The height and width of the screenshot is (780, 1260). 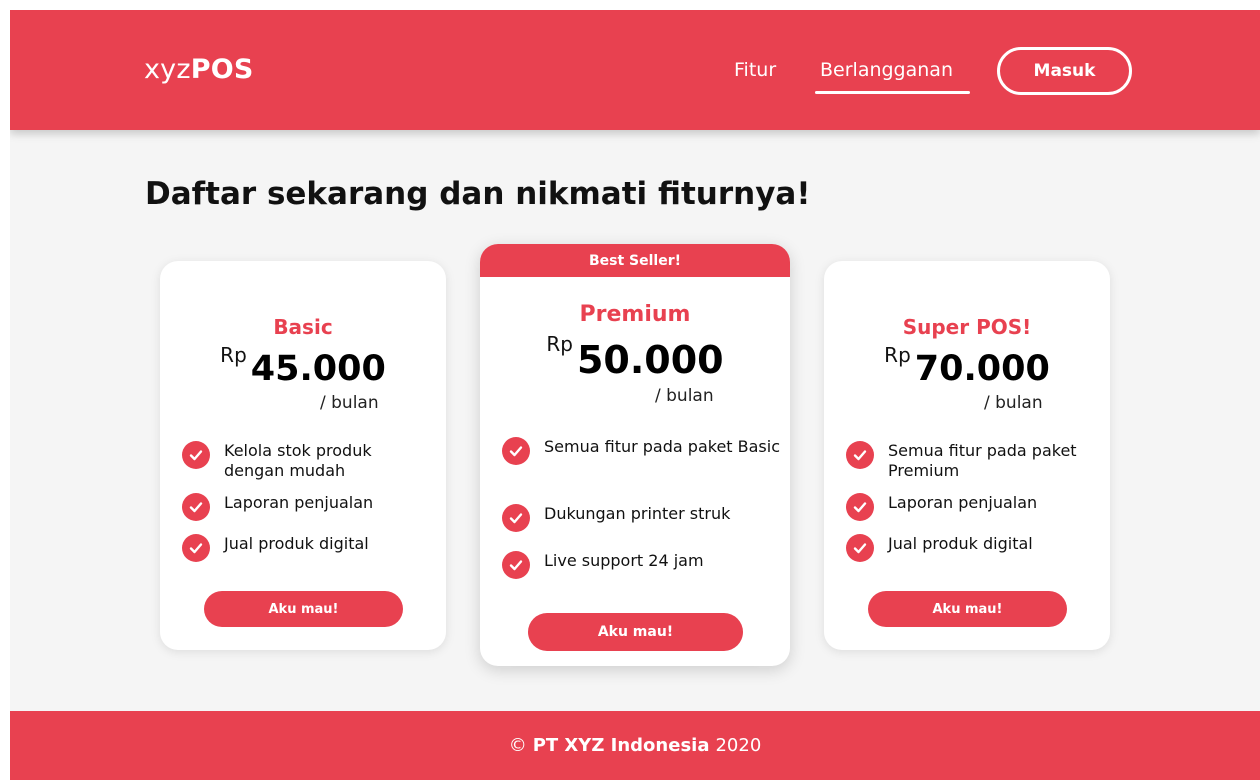 I want to click on footer: © PT XYZ Indonesia 2020, so click(x=635, y=745).